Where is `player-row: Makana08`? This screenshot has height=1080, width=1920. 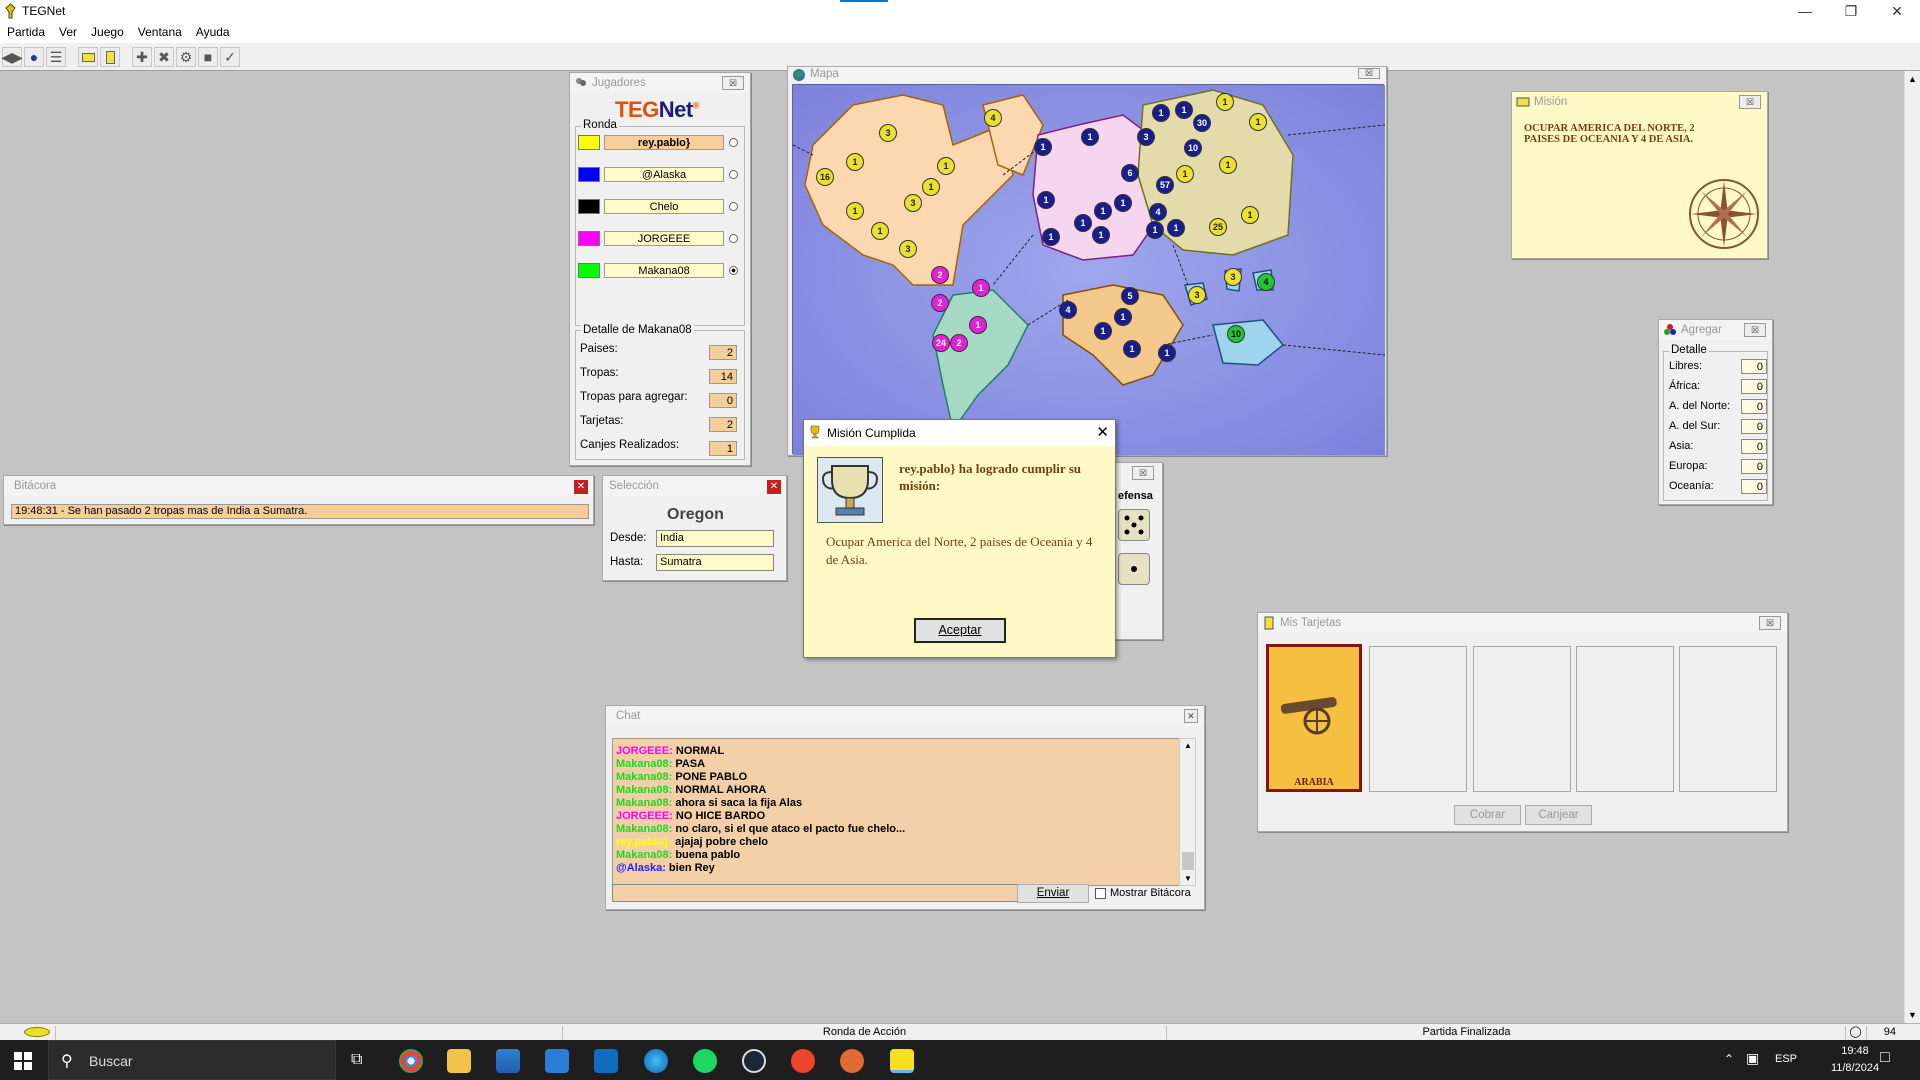 player-row: Makana08 is located at coordinates (658, 270).